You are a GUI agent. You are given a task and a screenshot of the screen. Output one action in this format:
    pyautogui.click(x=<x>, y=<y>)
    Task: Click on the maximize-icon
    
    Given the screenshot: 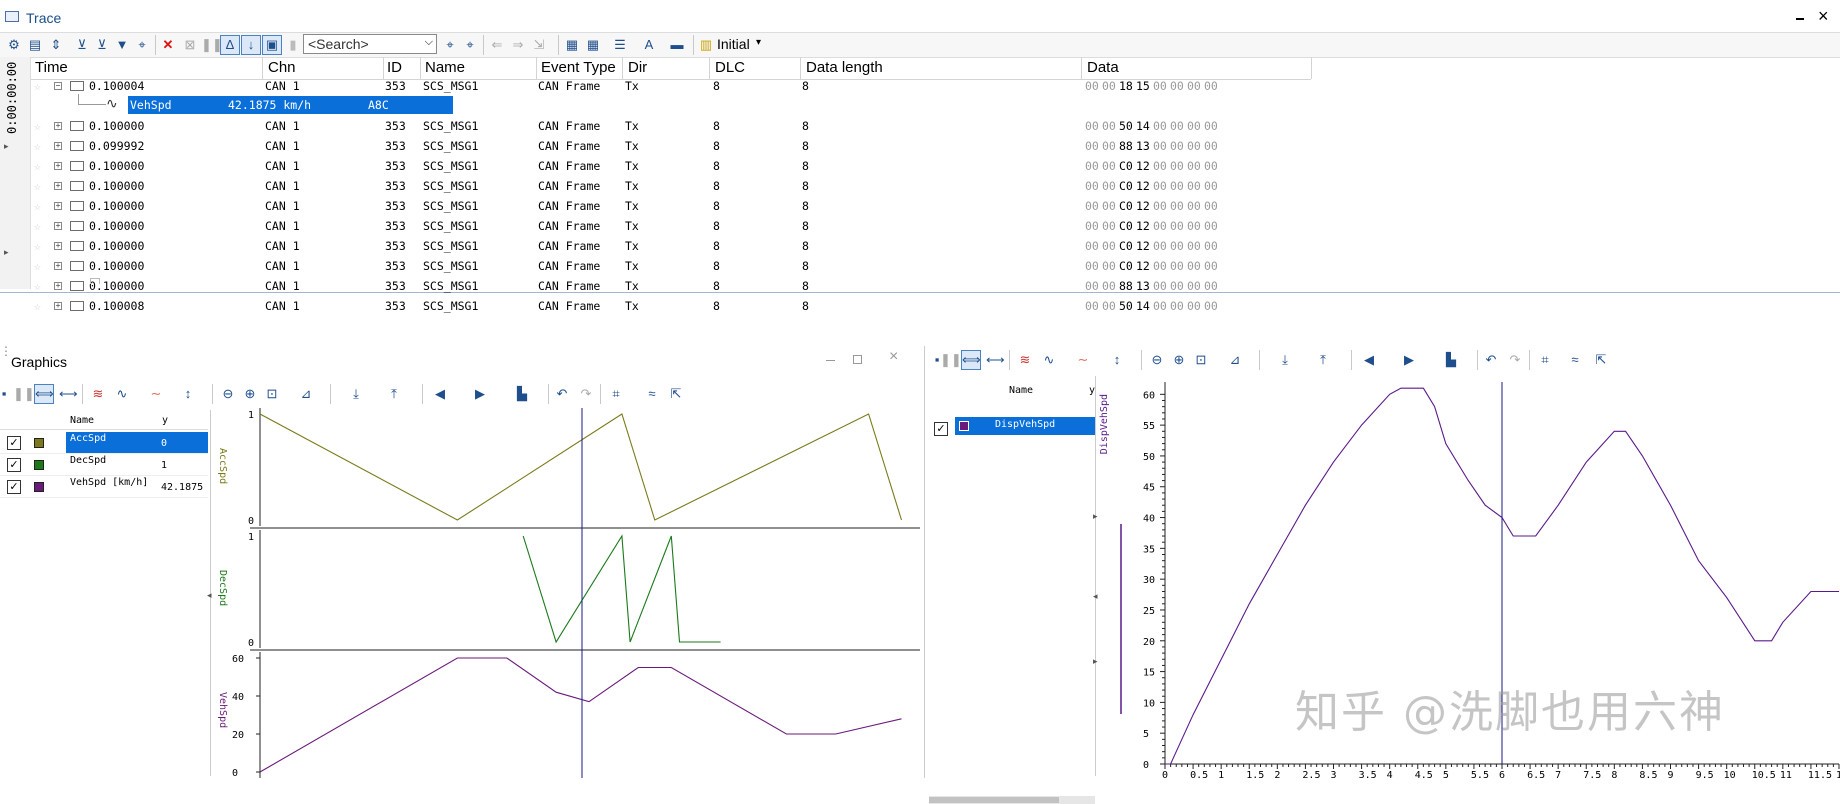 What is the action you would take?
    pyautogui.click(x=857, y=359)
    